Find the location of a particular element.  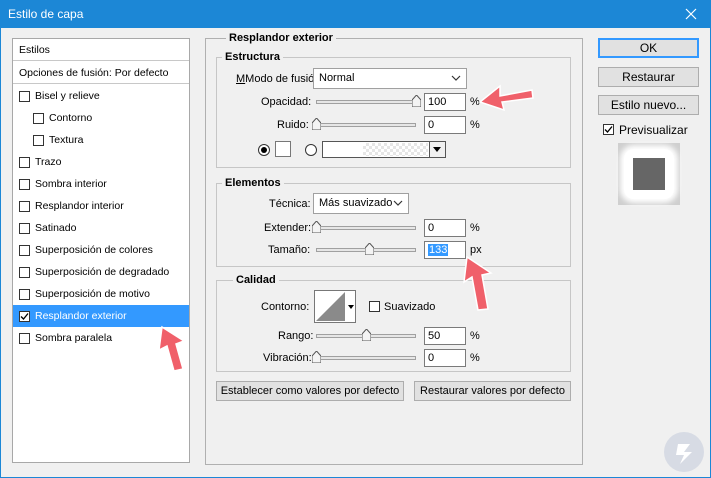

outer-glow-title: Resplandor exterior is located at coordinates (281, 38).